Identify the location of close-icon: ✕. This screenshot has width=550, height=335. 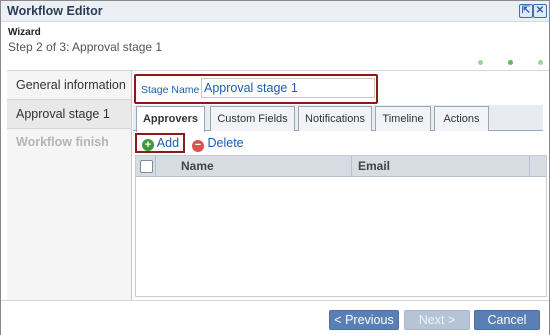
(540, 11).